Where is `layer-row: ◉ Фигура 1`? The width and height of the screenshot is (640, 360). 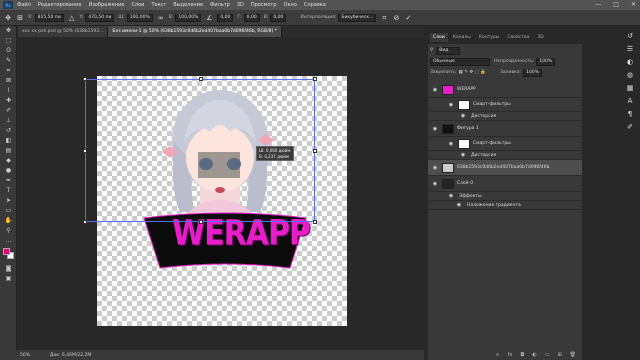 layer-row: ◉ Фигура 1 is located at coordinates (505, 129).